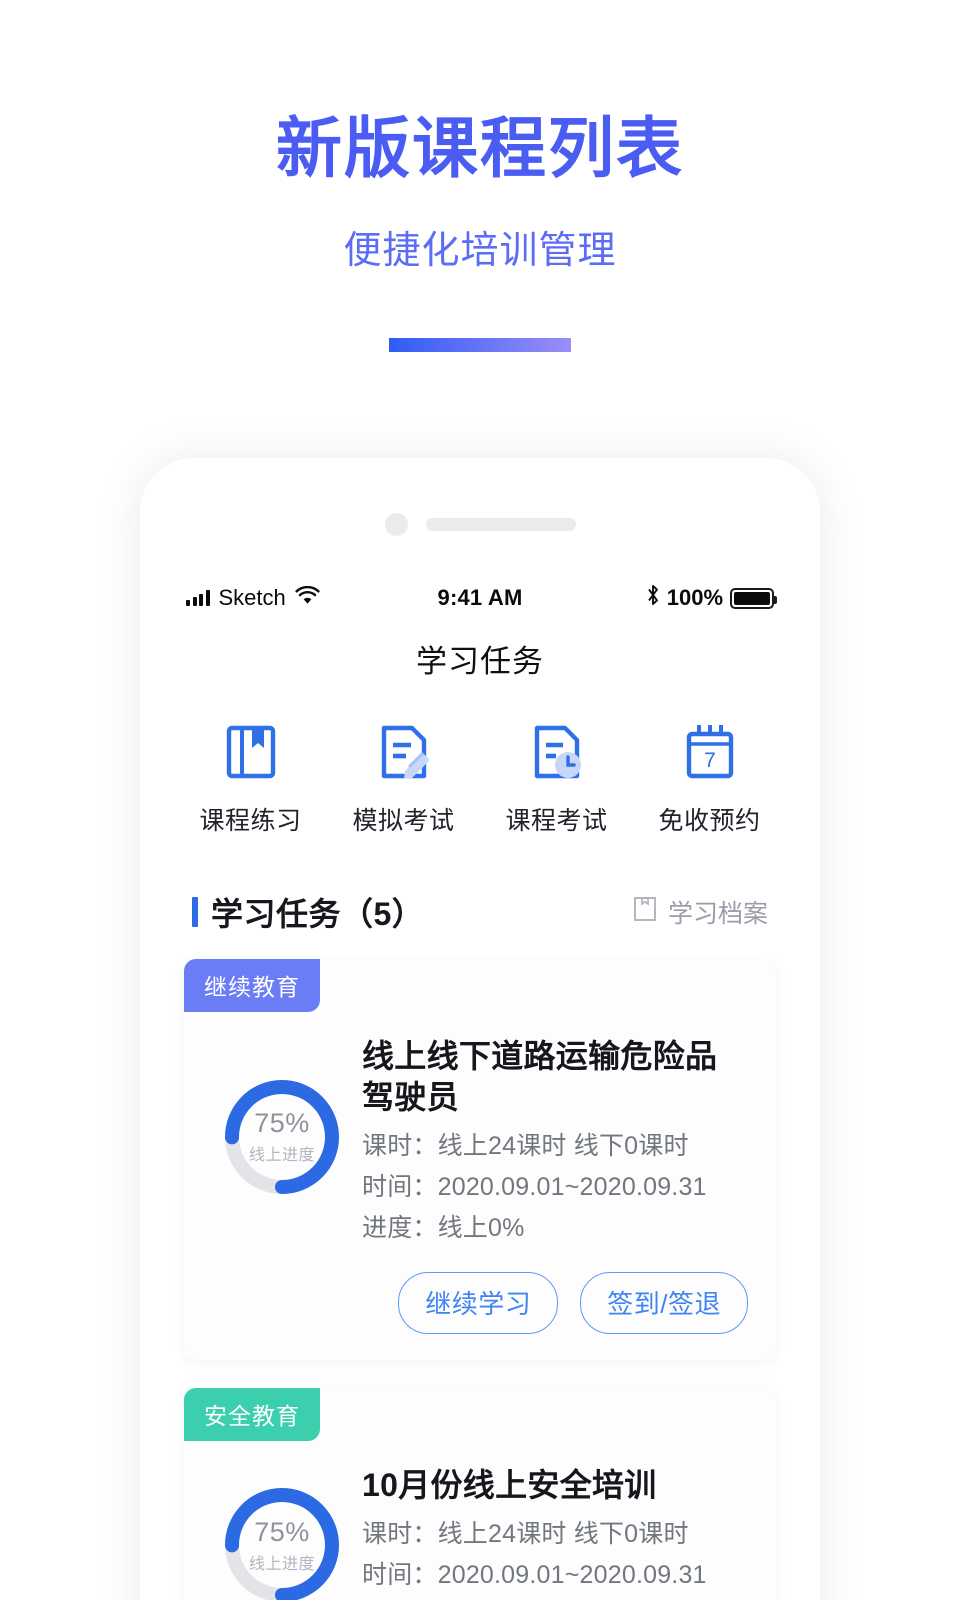 Image resolution: width=960 pixels, height=1600 pixels. I want to click on bluetooth-icon, so click(653, 598).